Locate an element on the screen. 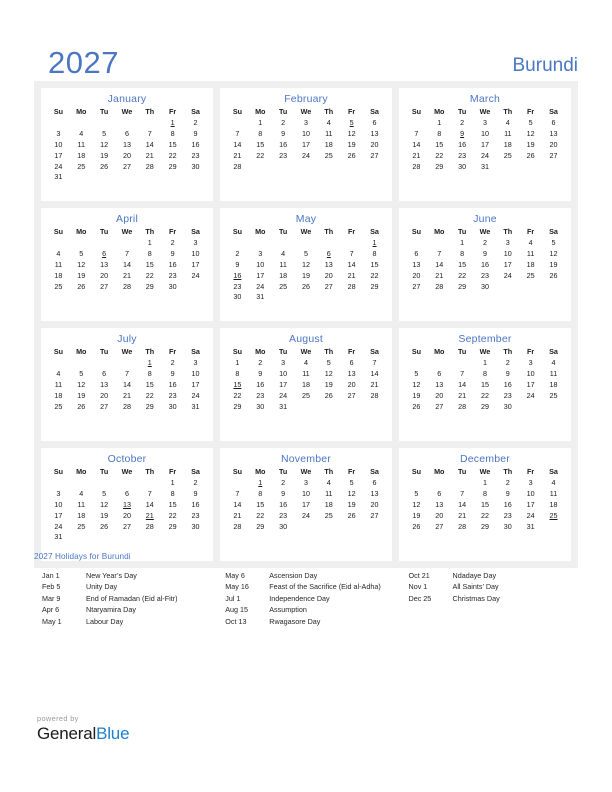  day-cell: 23 is located at coordinates (195, 155).